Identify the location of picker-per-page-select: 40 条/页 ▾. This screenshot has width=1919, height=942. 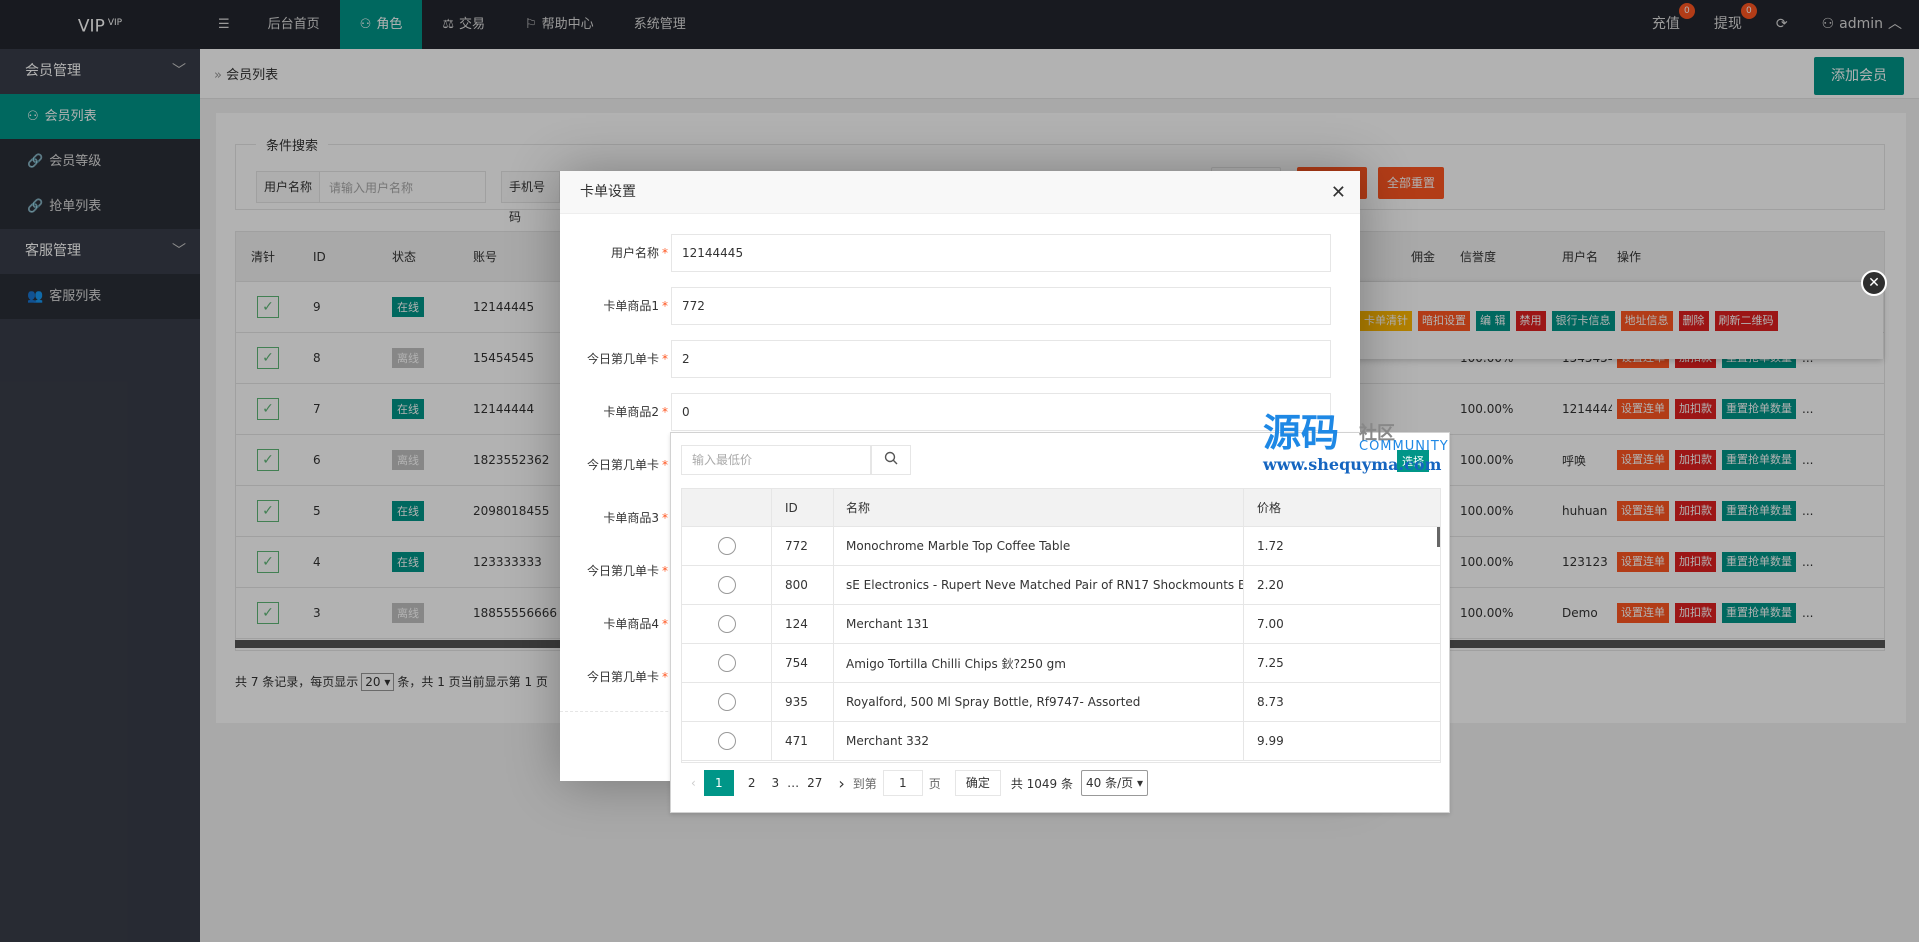
(1114, 783).